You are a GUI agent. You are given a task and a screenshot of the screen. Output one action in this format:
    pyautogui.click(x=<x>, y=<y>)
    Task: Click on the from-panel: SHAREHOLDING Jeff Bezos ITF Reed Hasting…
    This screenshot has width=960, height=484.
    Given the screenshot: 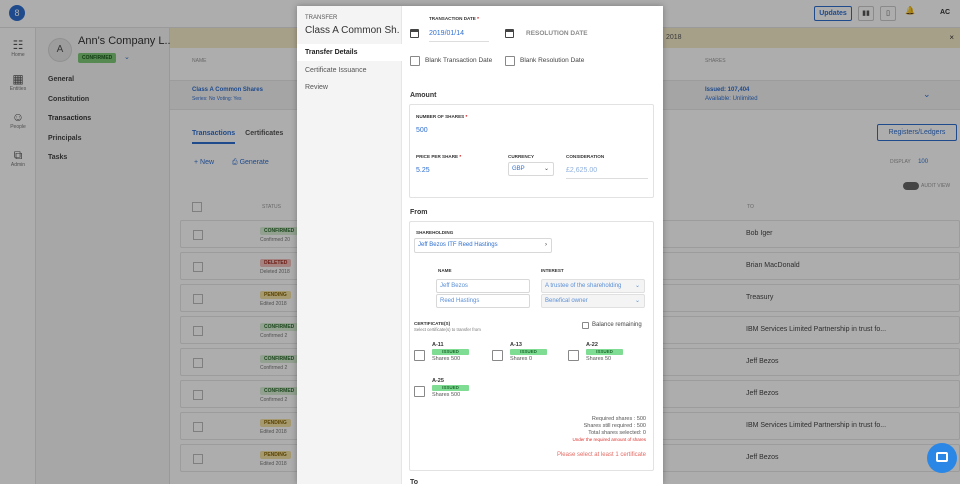 What is the action you would take?
    pyautogui.click(x=531, y=346)
    